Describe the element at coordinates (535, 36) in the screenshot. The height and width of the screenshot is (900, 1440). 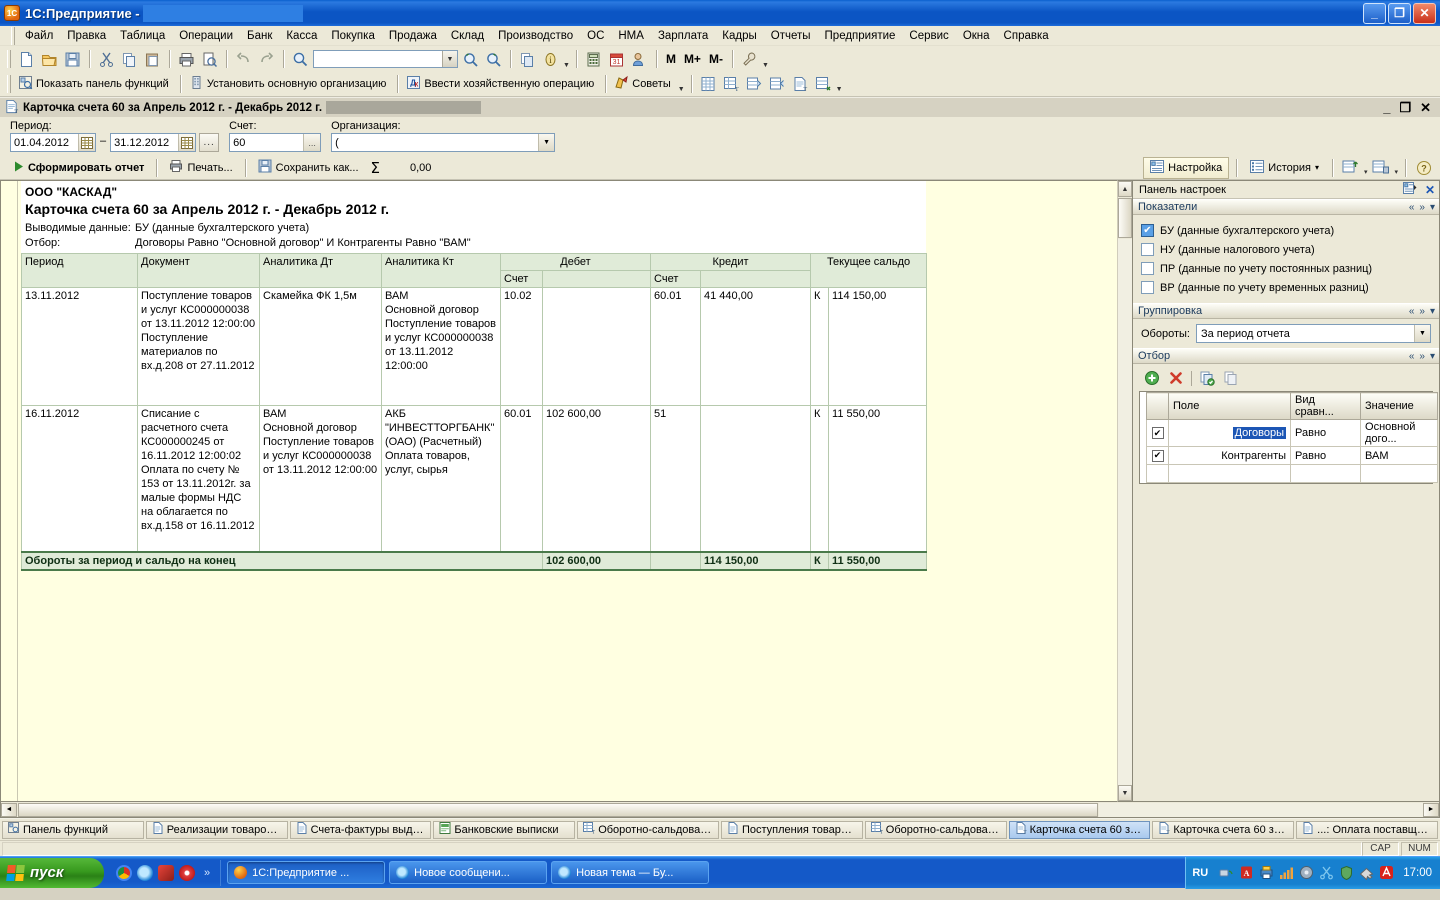
I see `menu-production: Производство` at that location.